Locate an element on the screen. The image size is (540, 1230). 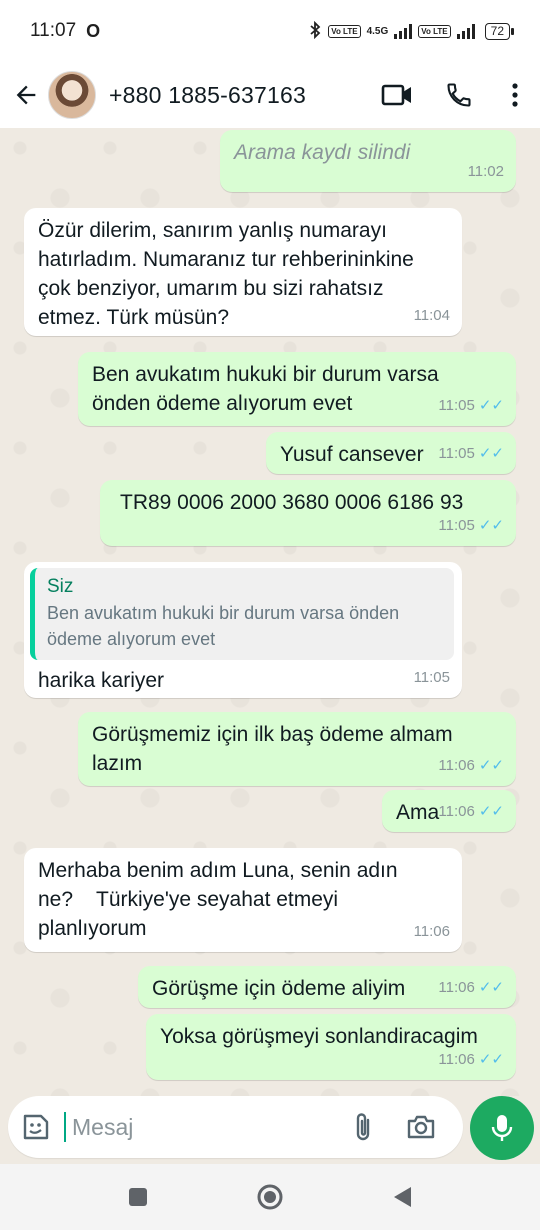
composer is located at coordinates (270, 1130).